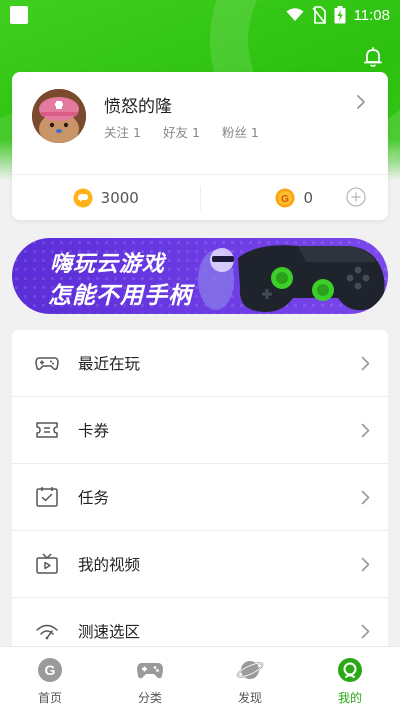 This screenshot has height=710, width=400. What do you see at coordinates (138, 107) in the screenshot?
I see `username: 愤怒的隆` at bounding box center [138, 107].